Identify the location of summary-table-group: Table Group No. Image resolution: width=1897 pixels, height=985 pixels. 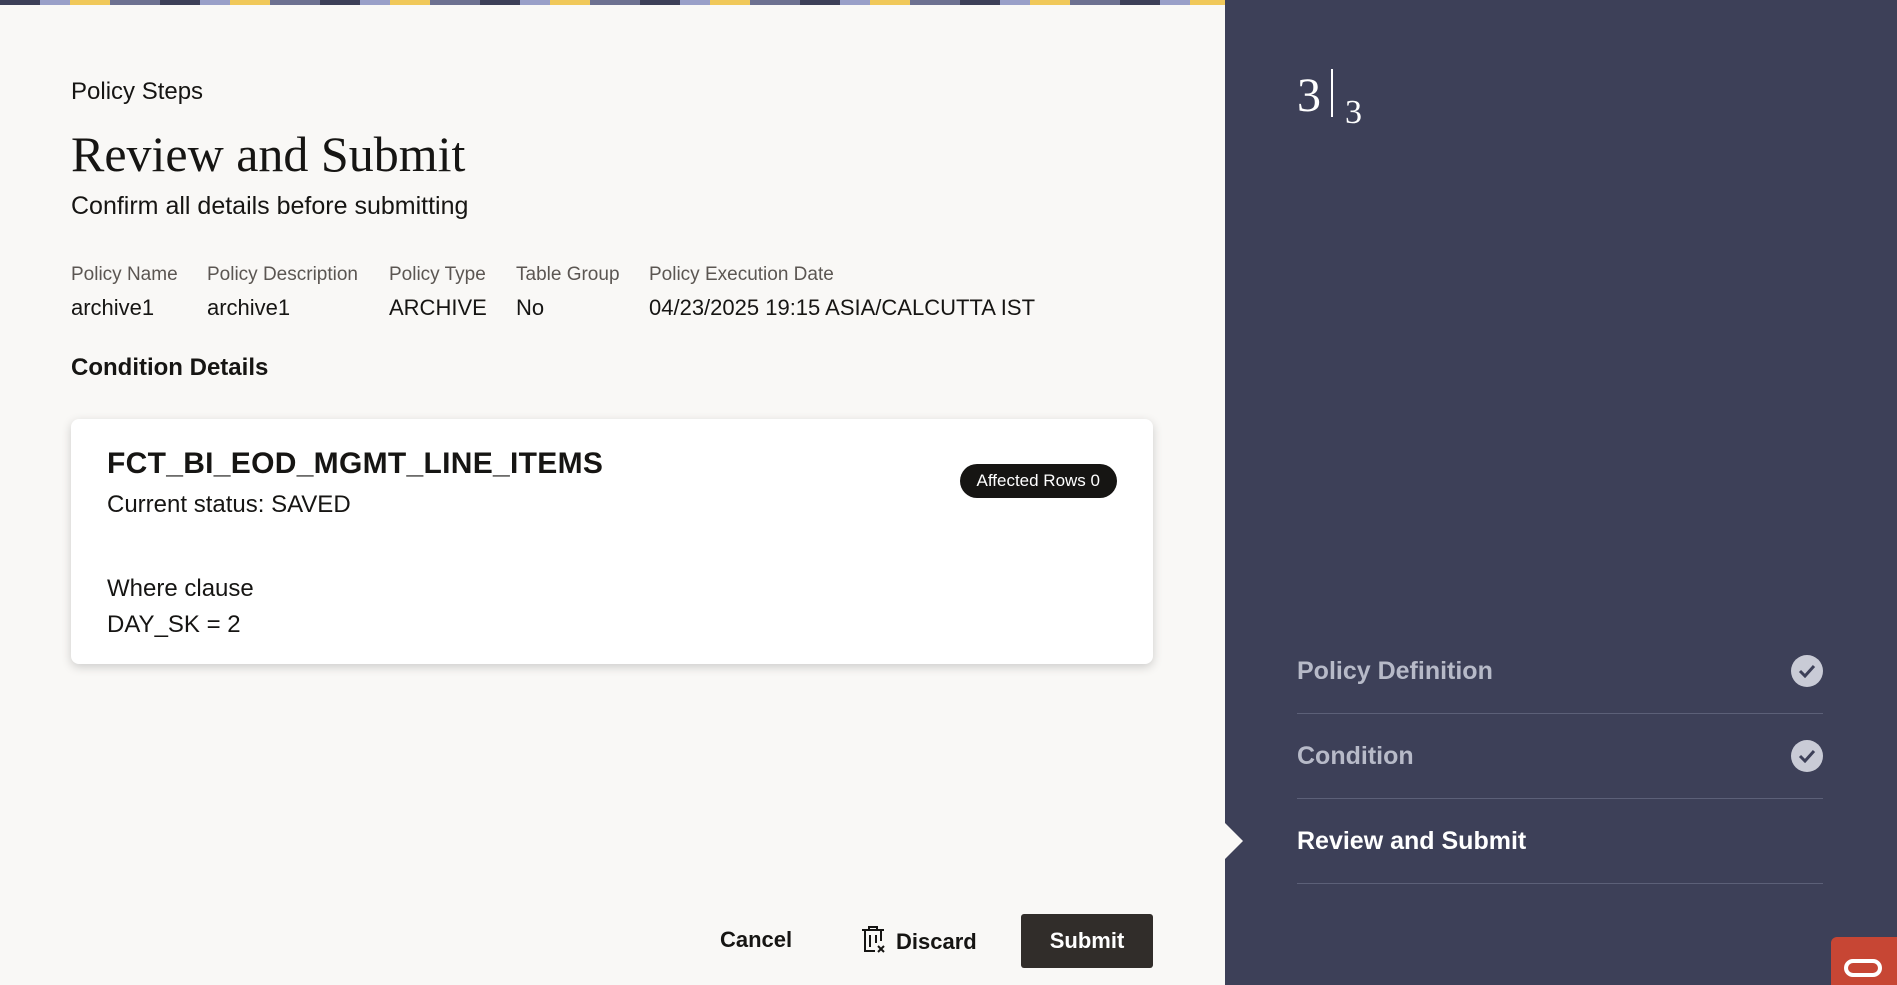
(568, 292).